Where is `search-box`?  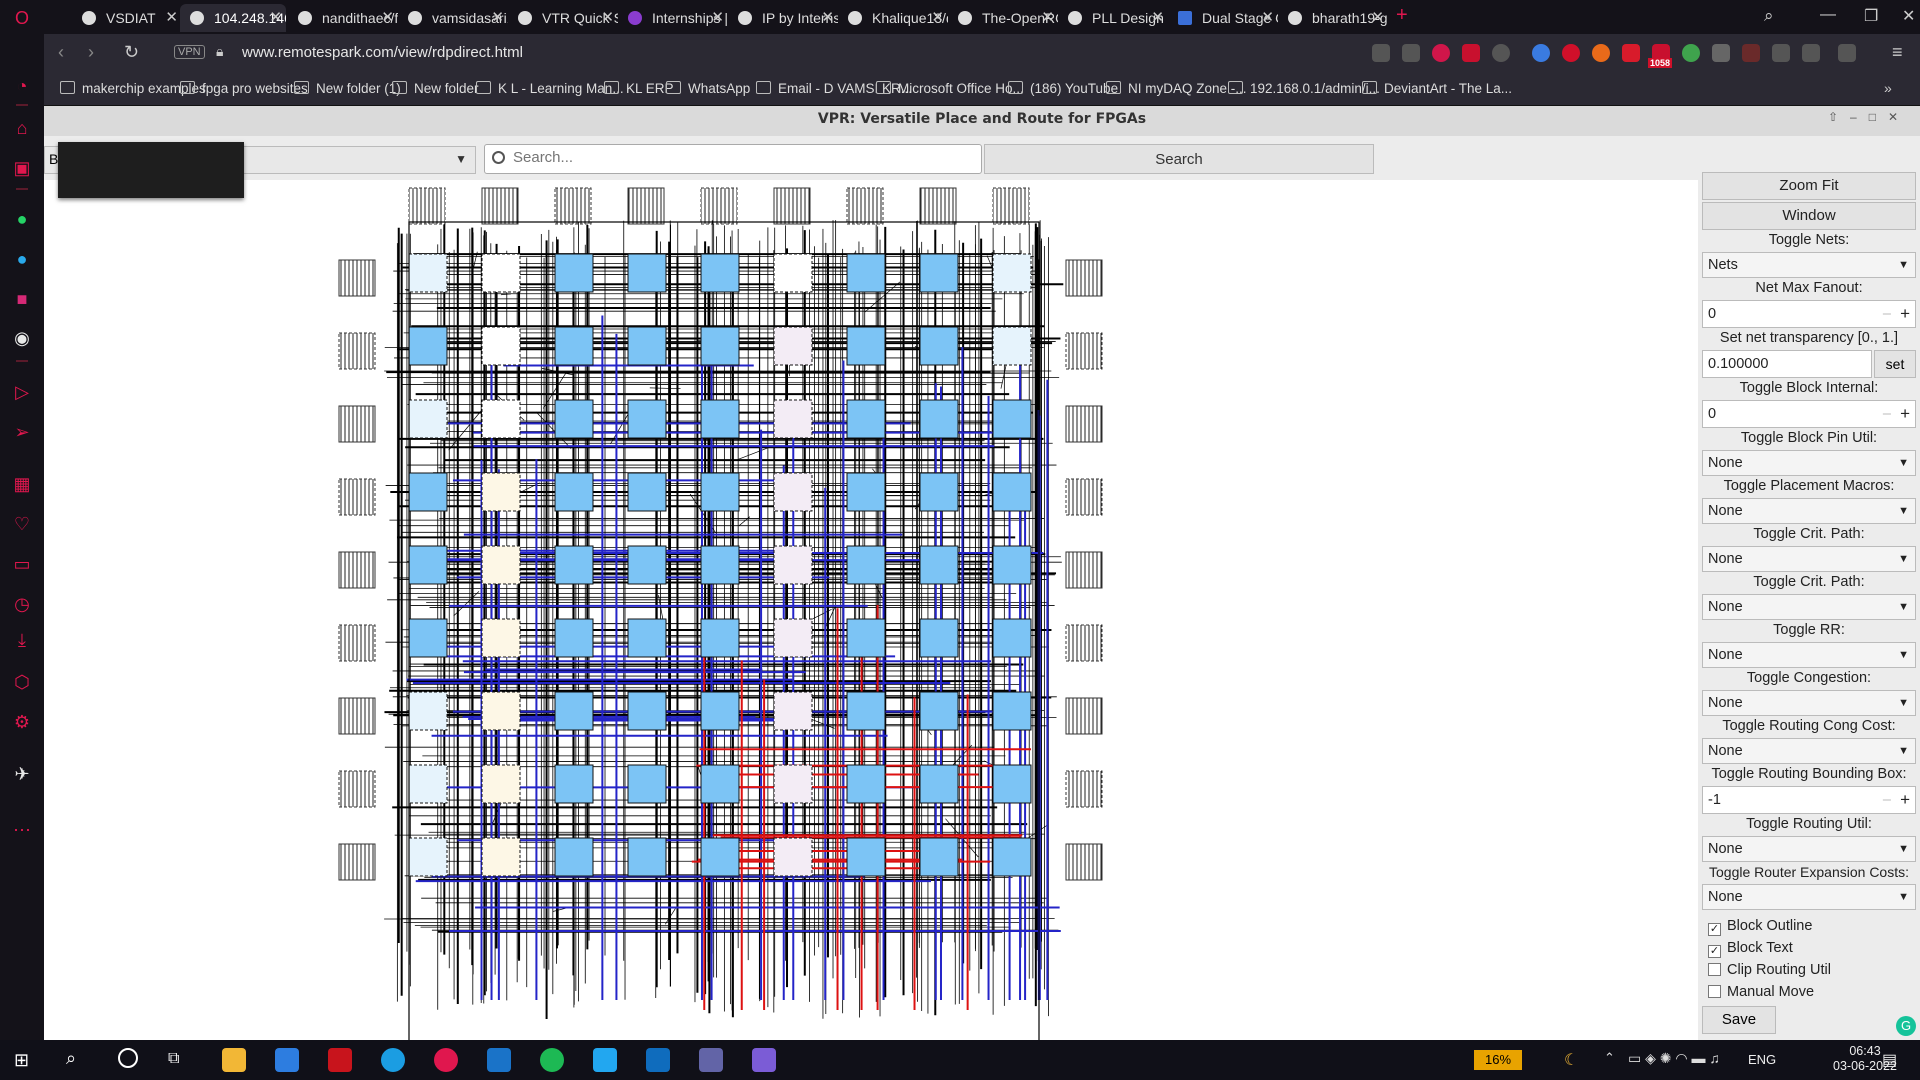
search-box is located at coordinates (733, 159).